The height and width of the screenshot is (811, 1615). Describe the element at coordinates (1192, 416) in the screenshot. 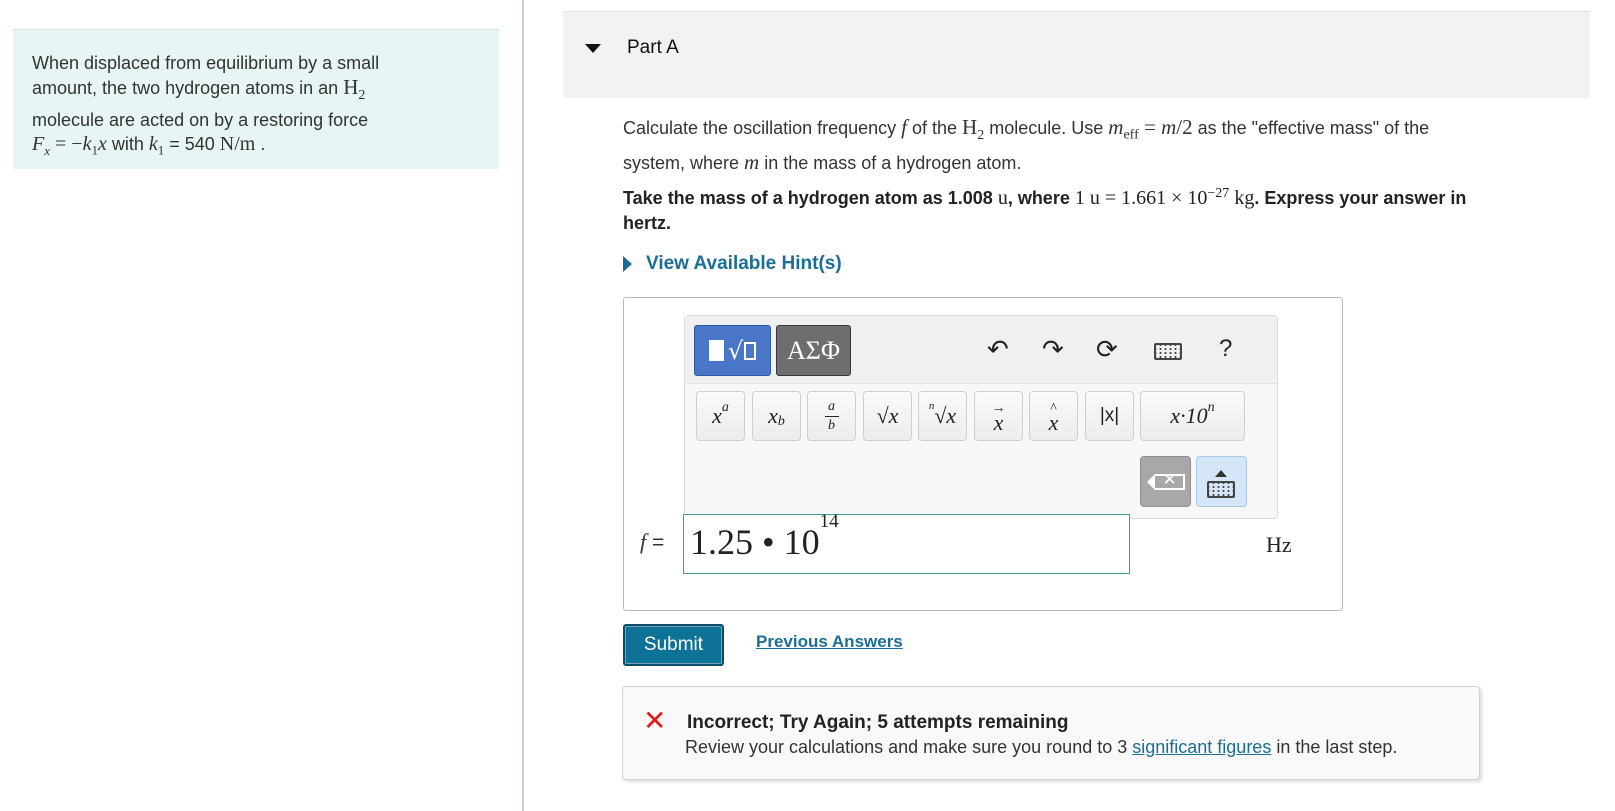

I see `key-scientific-notation: x·10 n` at that location.